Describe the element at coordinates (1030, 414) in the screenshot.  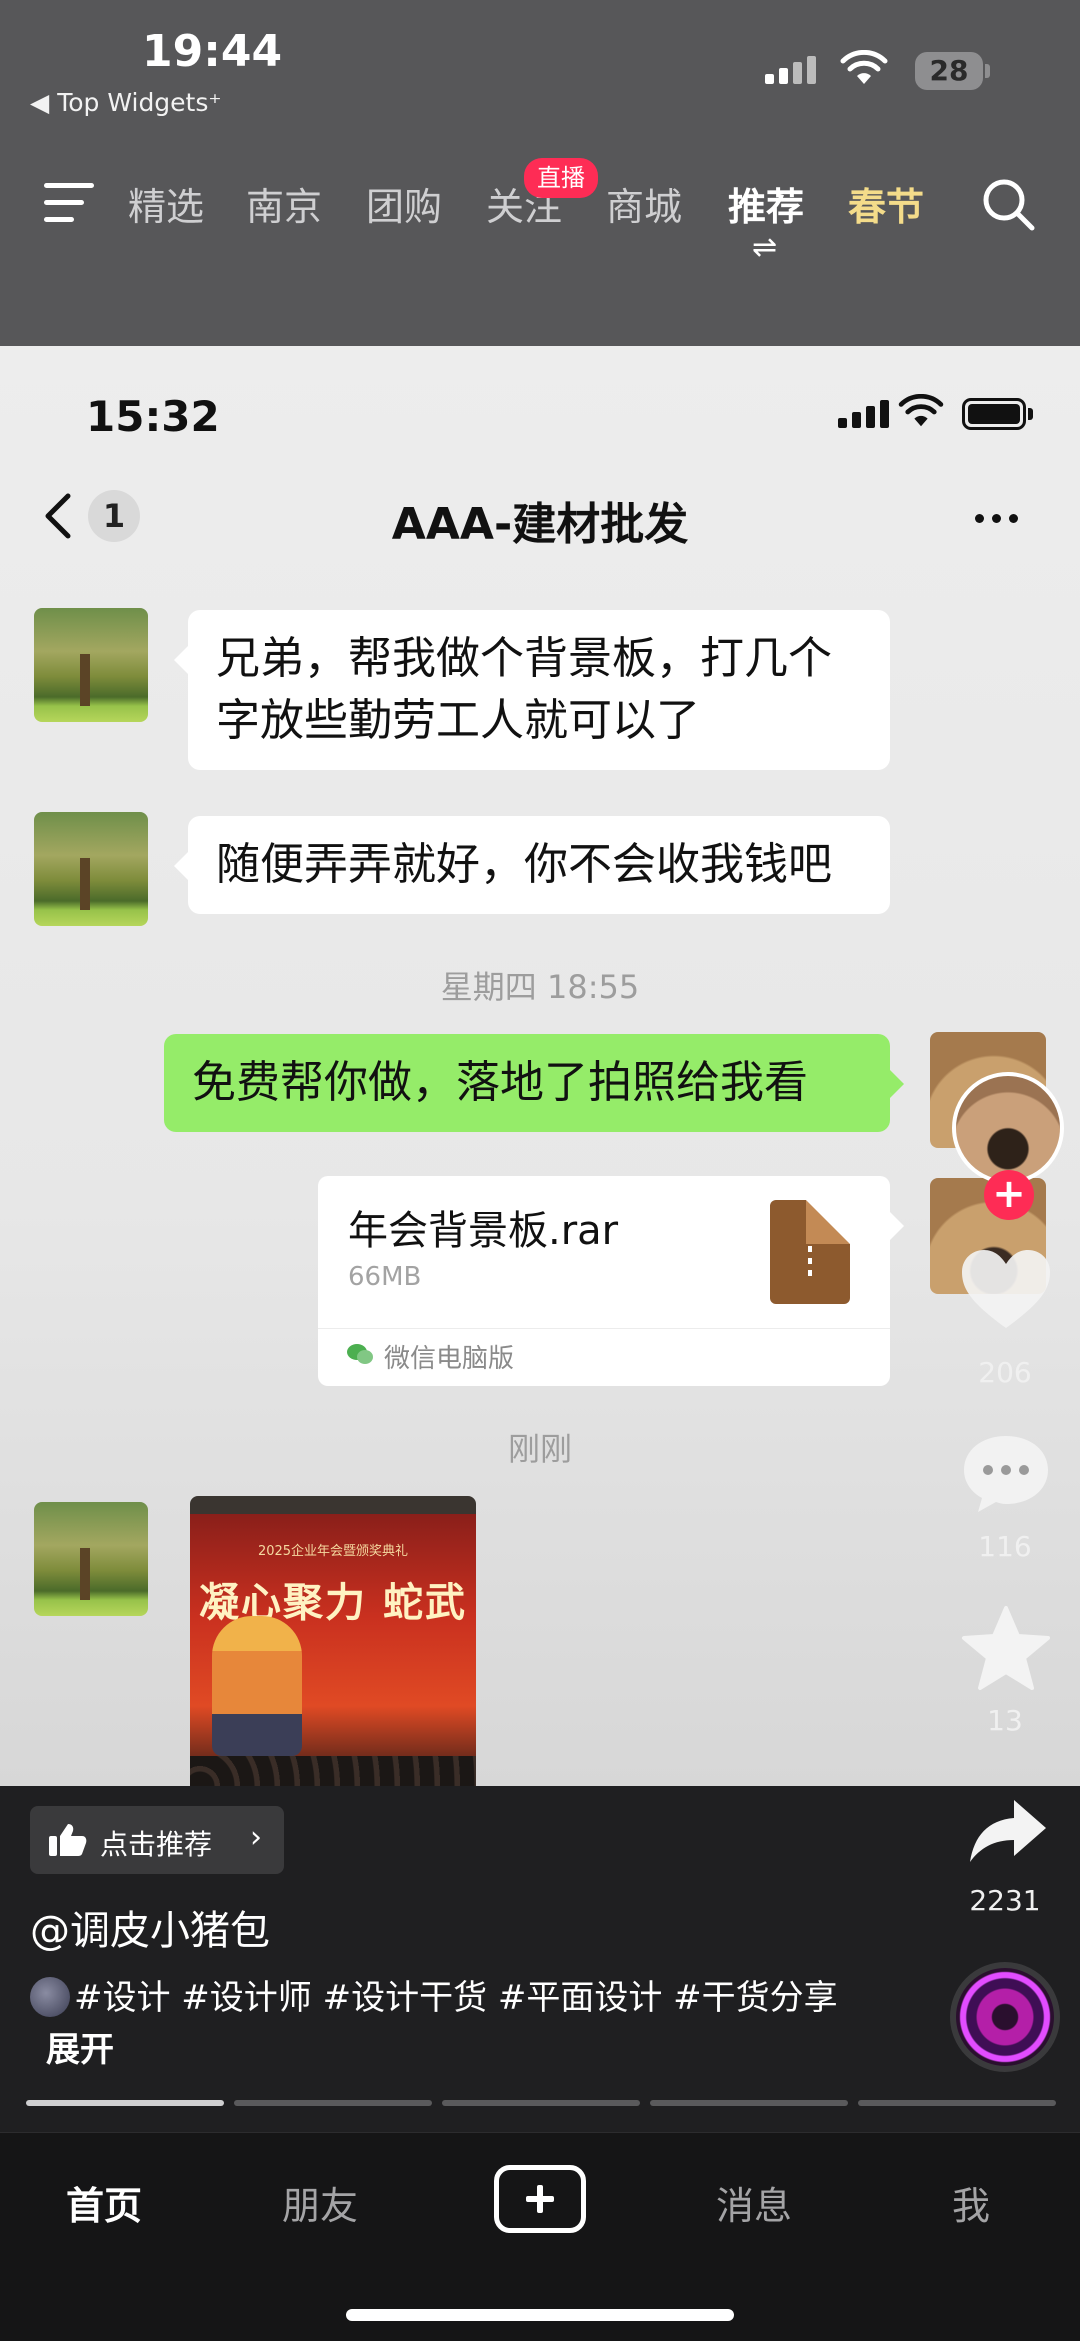
I see `chat-battery-tip` at that location.